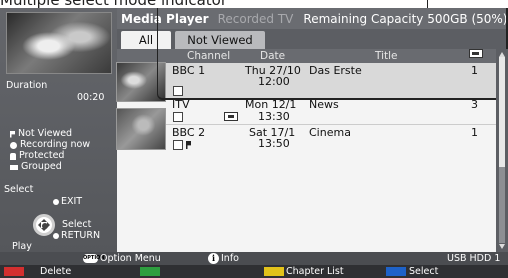 The height and width of the screenshot is (278, 508). Describe the element at coordinates (274, 143) in the screenshot. I see `row-time: 13:50` at that location.